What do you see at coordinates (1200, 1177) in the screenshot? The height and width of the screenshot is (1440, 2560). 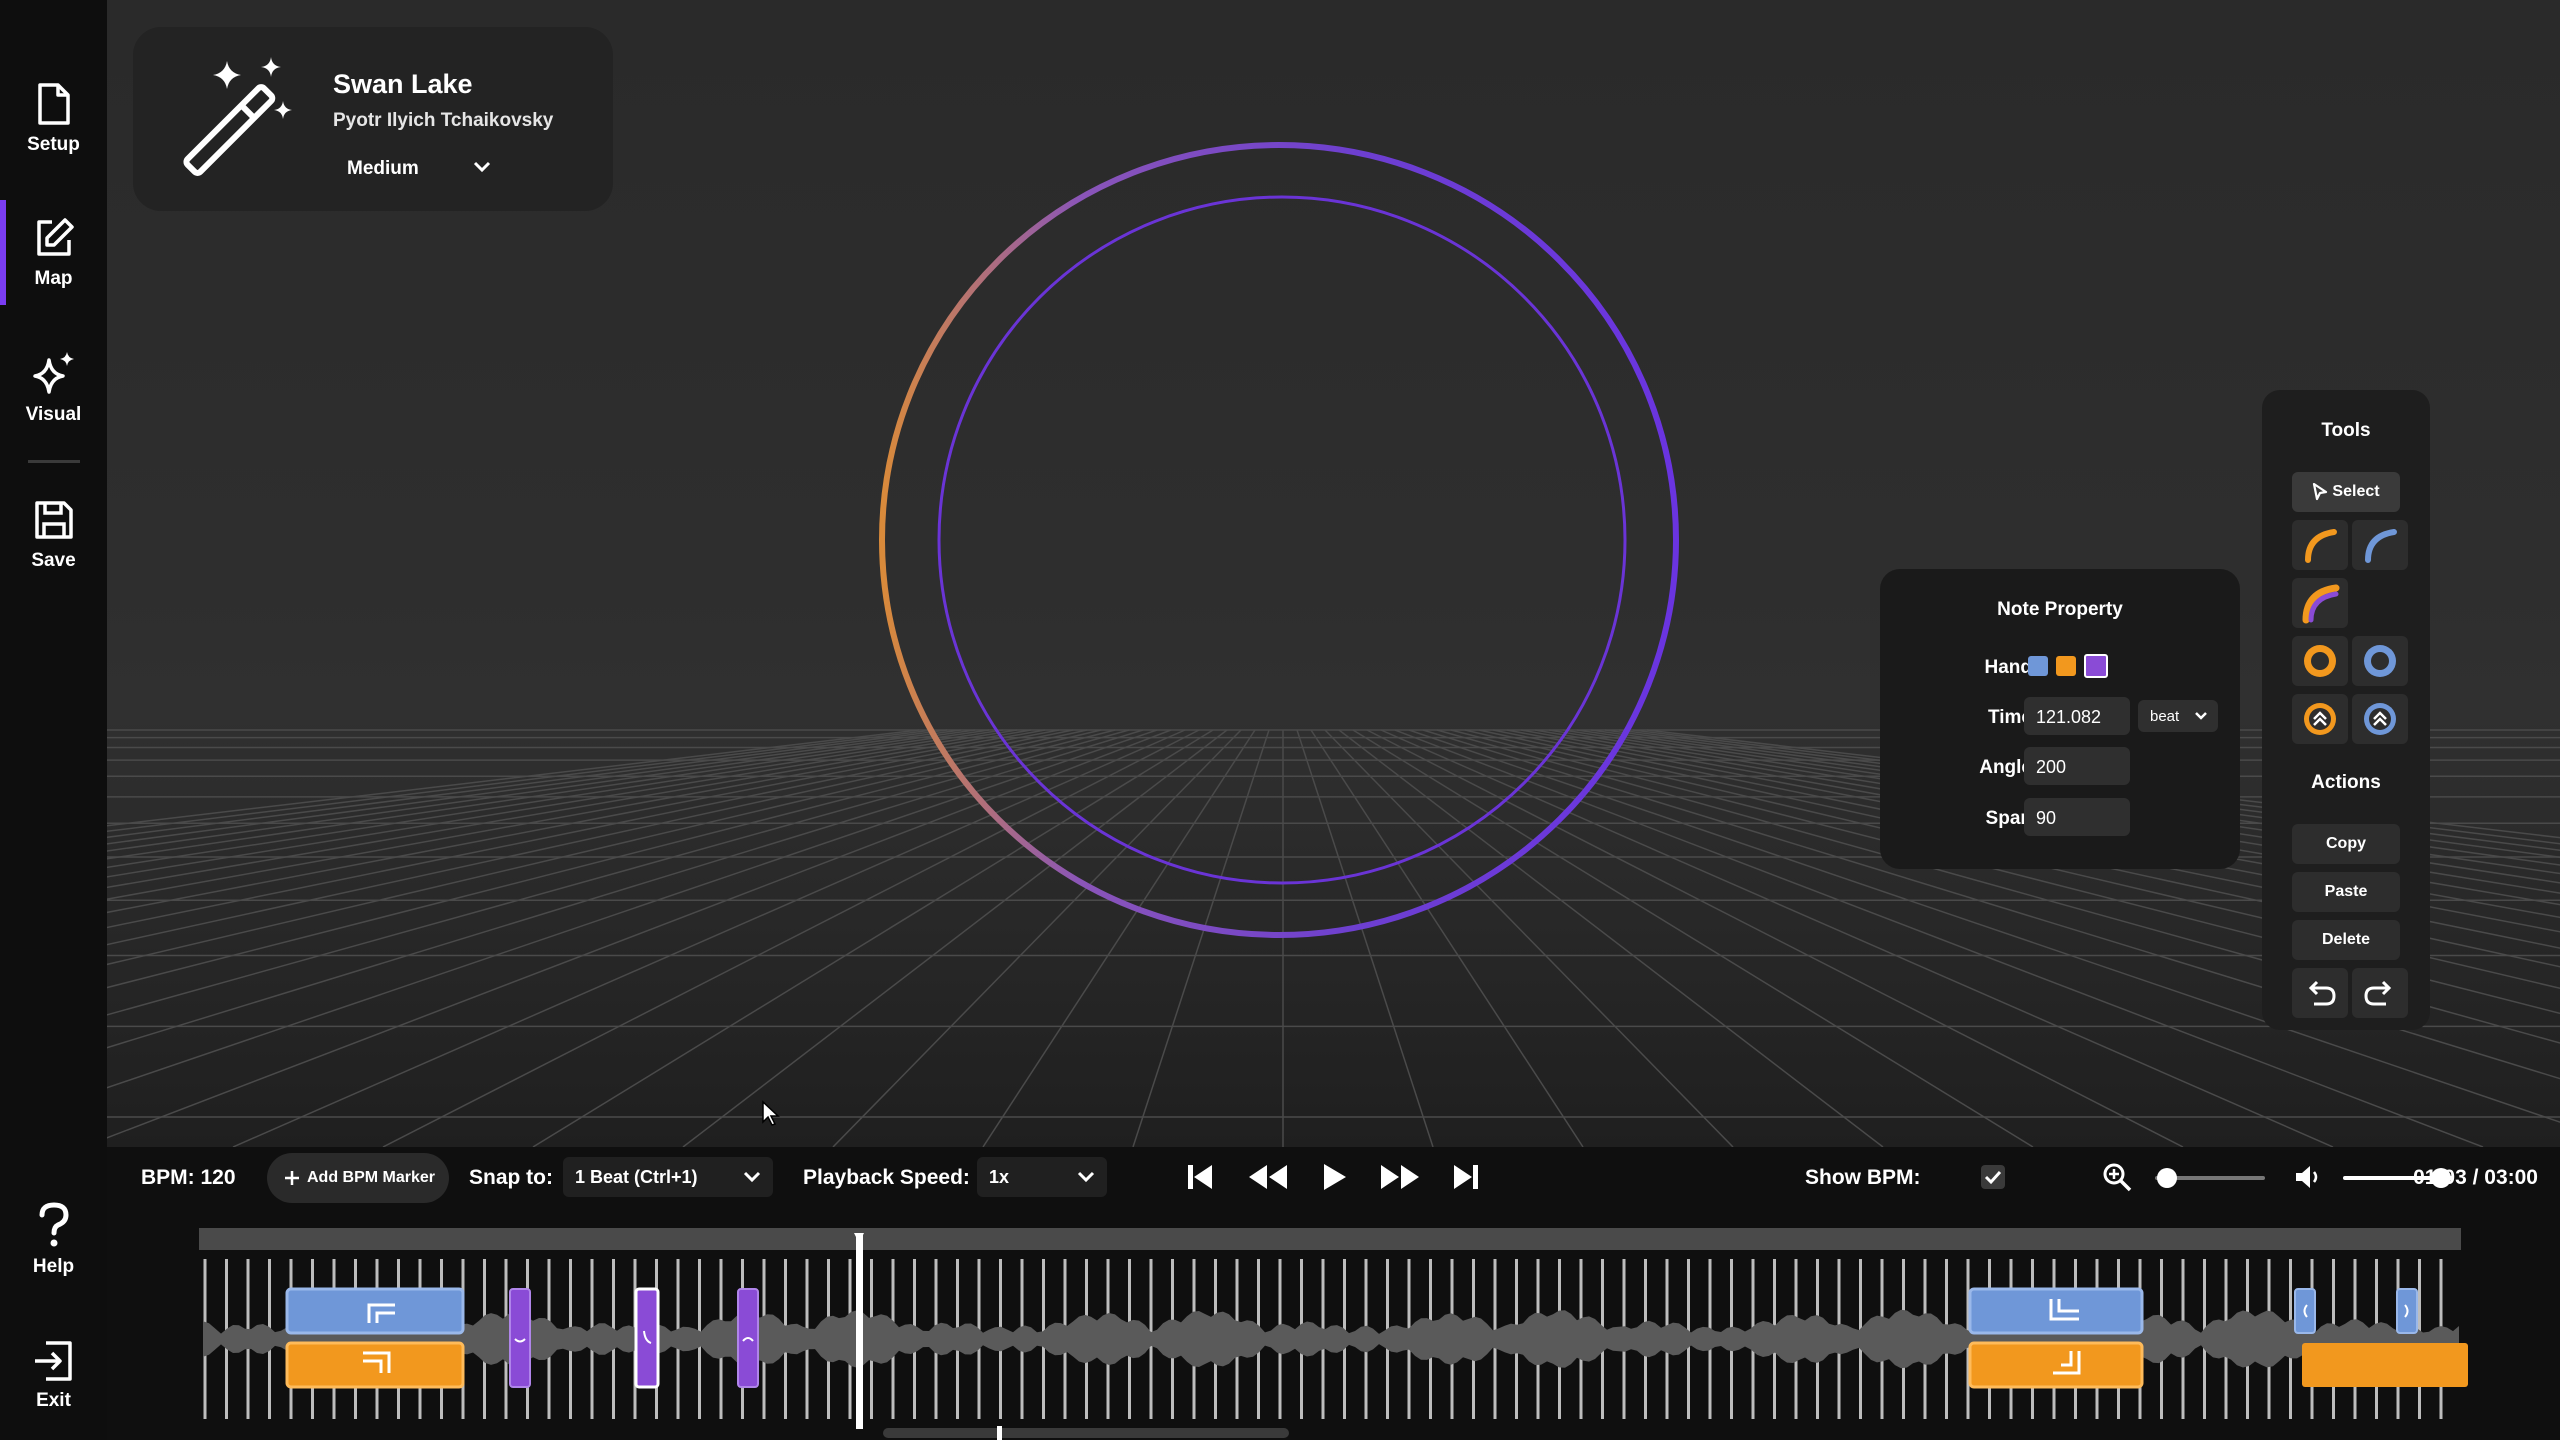 I see `skip-to-start-icon` at bounding box center [1200, 1177].